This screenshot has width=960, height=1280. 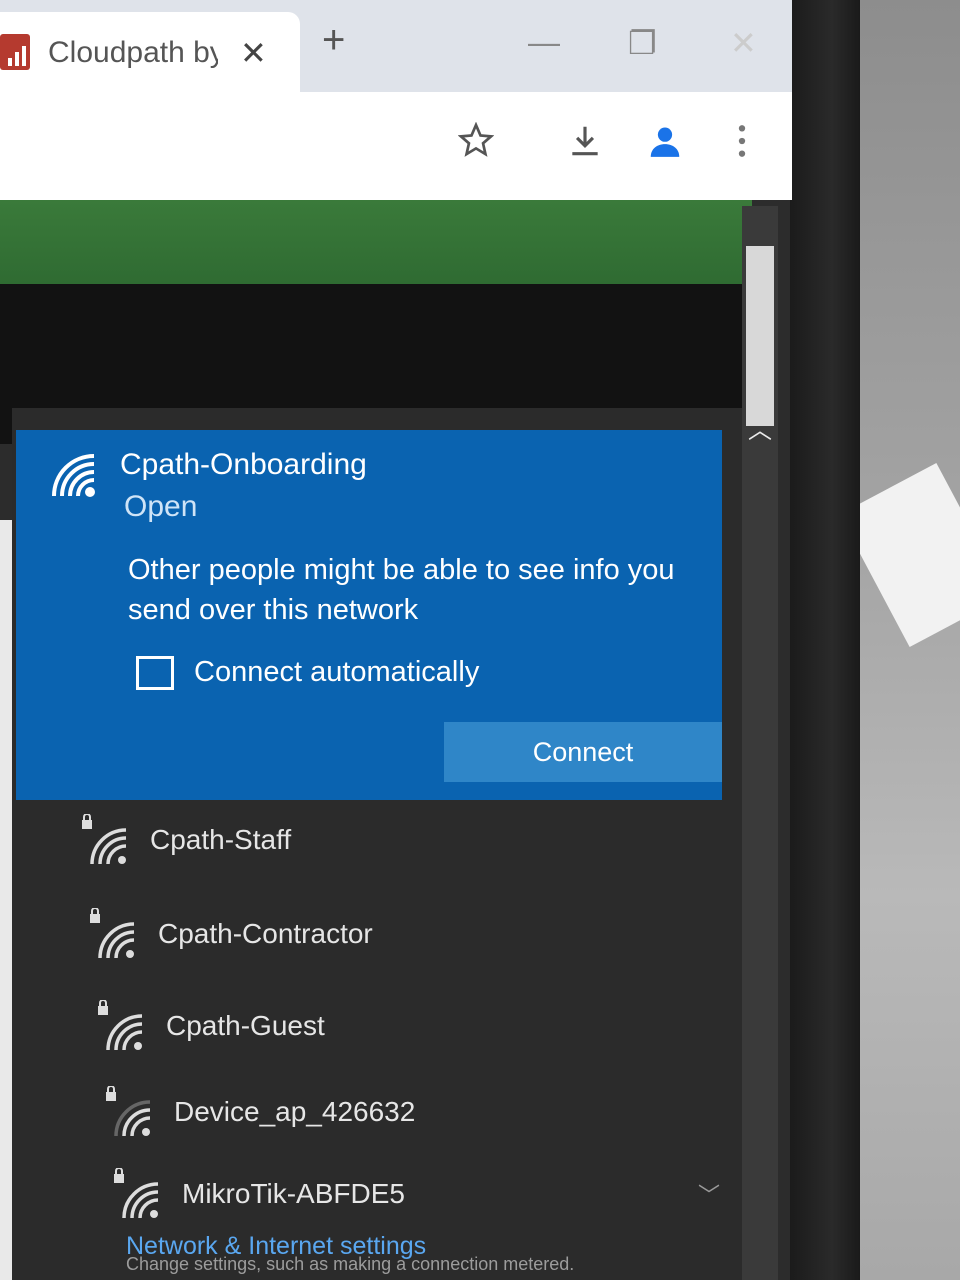 What do you see at coordinates (243, 464) in the screenshot?
I see `selected-network-name: Cpath-Onboarding` at bounding box center [243, 464].